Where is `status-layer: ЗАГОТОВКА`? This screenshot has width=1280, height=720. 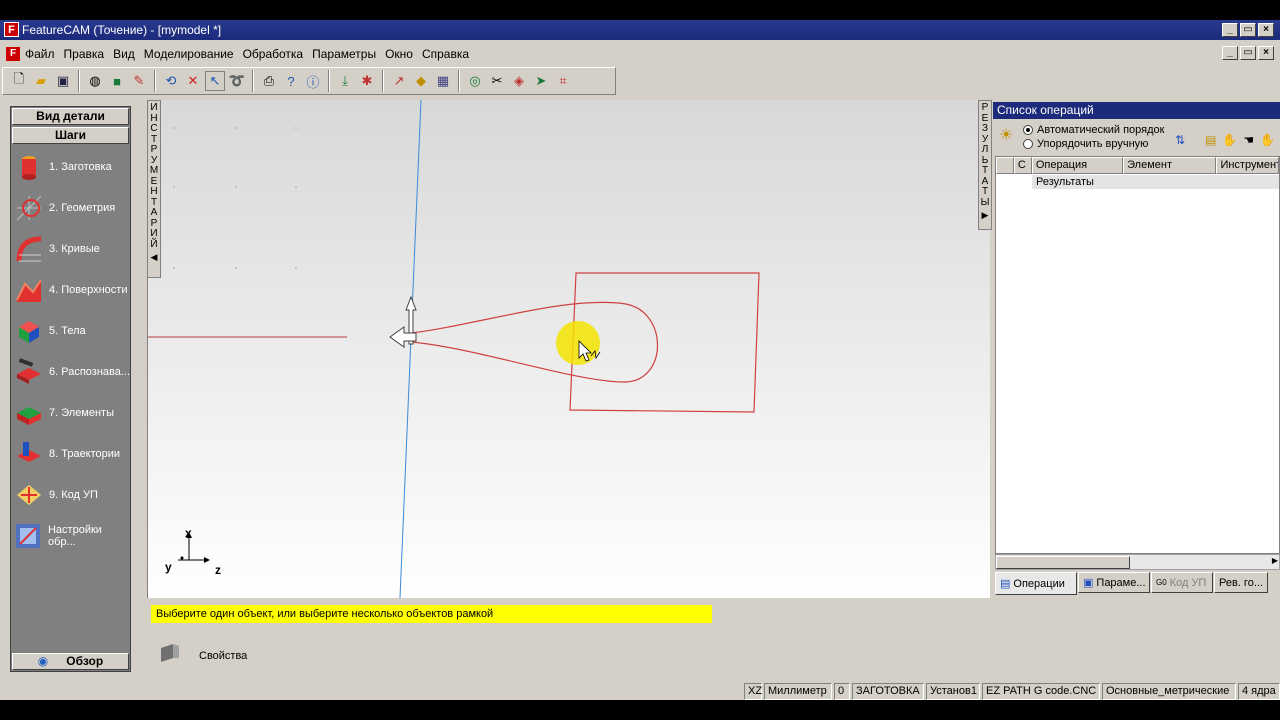 status-layer: ЗАГОТОВКА is located at coordinates (888, 691).